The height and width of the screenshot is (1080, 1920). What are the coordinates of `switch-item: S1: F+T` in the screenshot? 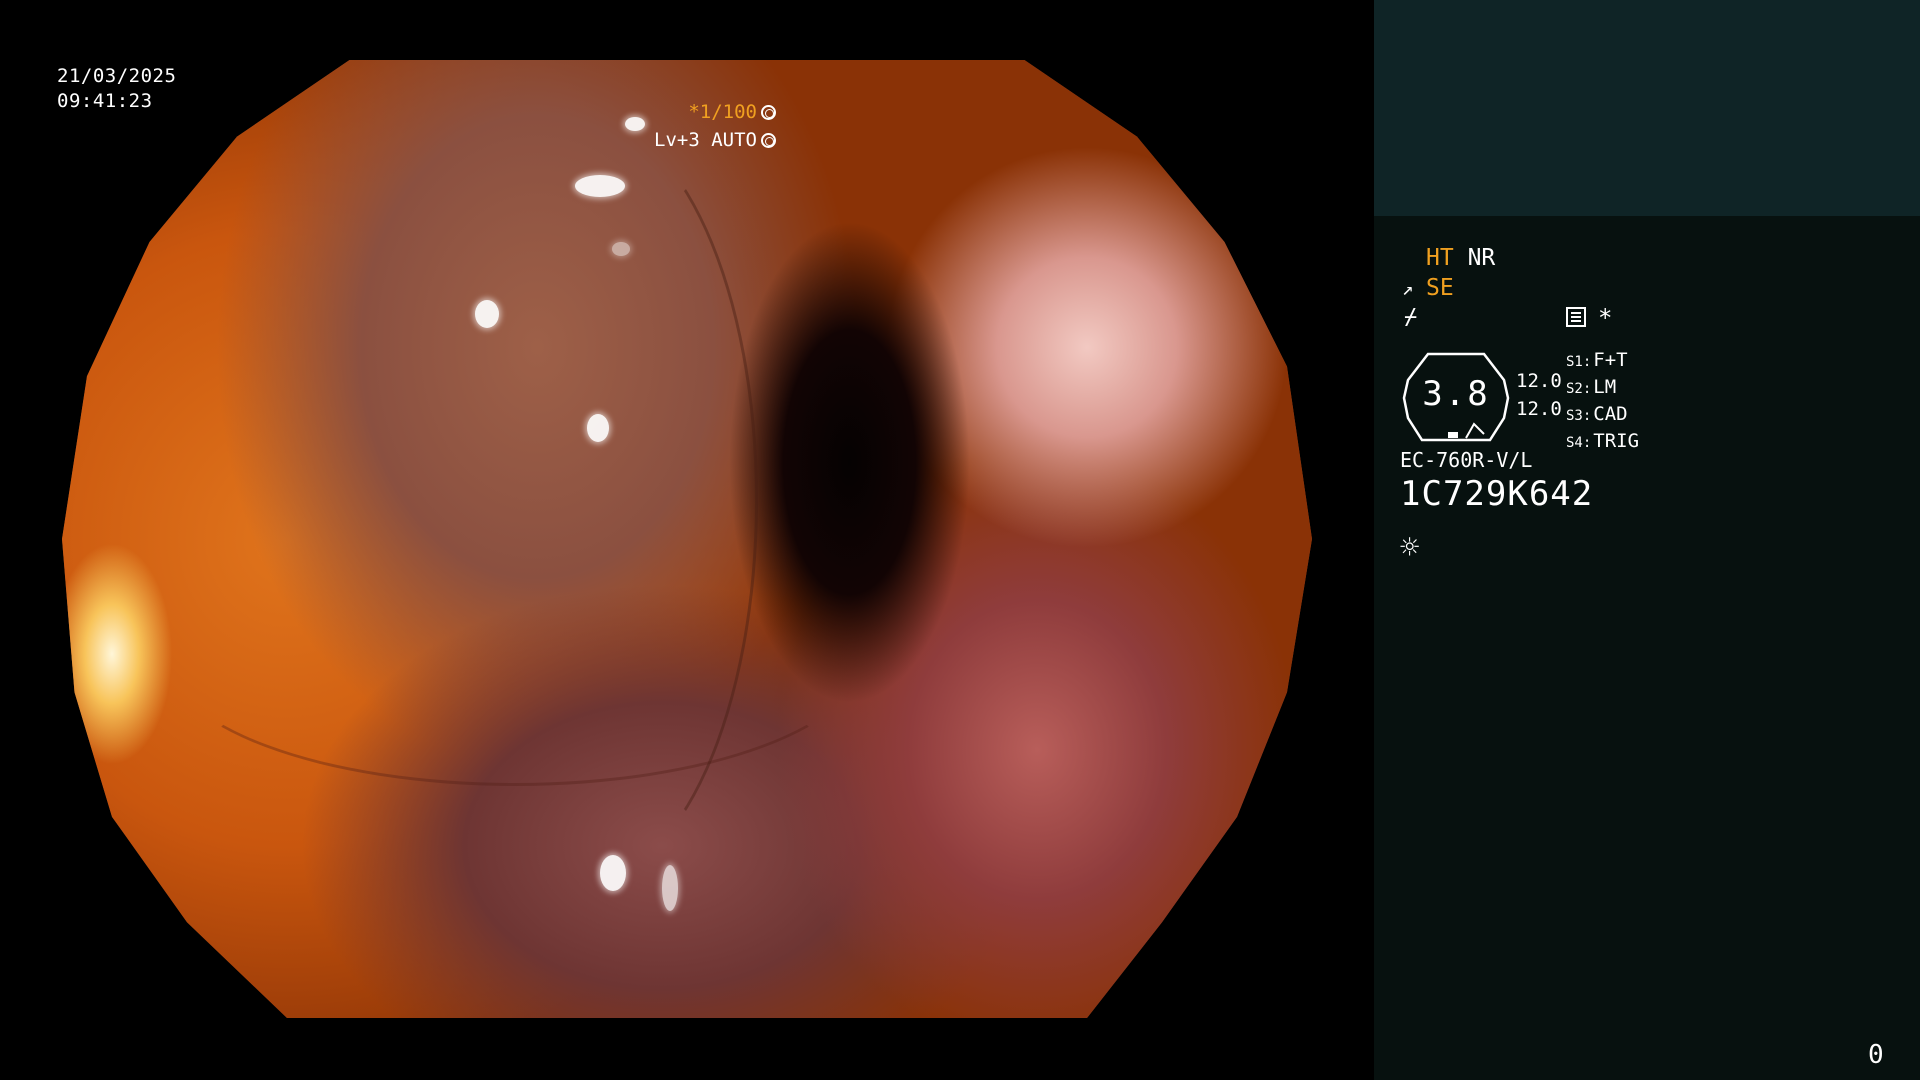 It's located at (1597, 360).